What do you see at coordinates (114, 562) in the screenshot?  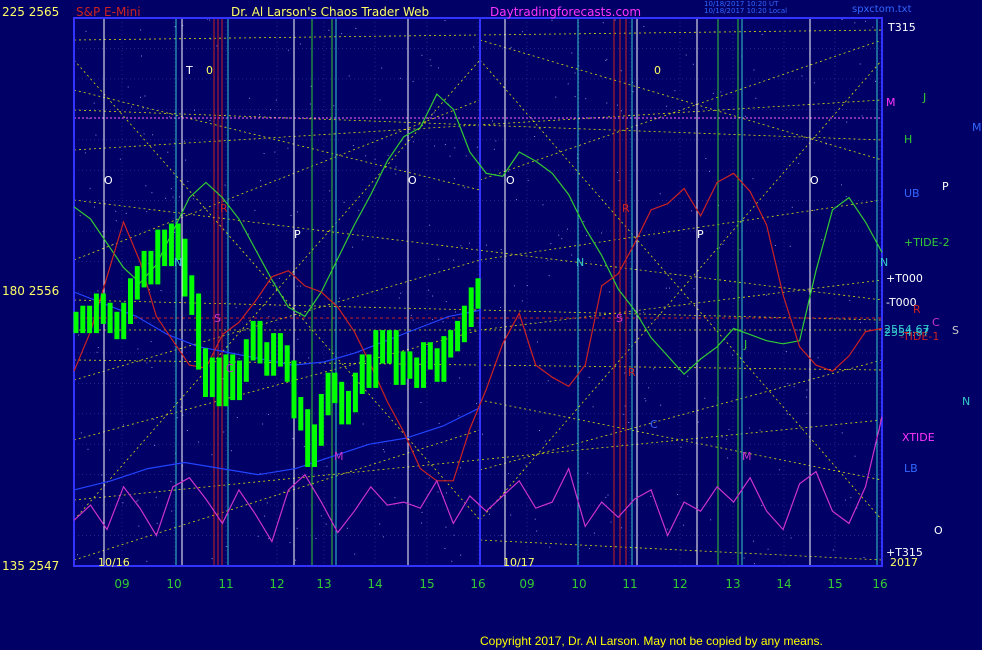 I see `date-label: 10/16` at bounding box center [114, 562].